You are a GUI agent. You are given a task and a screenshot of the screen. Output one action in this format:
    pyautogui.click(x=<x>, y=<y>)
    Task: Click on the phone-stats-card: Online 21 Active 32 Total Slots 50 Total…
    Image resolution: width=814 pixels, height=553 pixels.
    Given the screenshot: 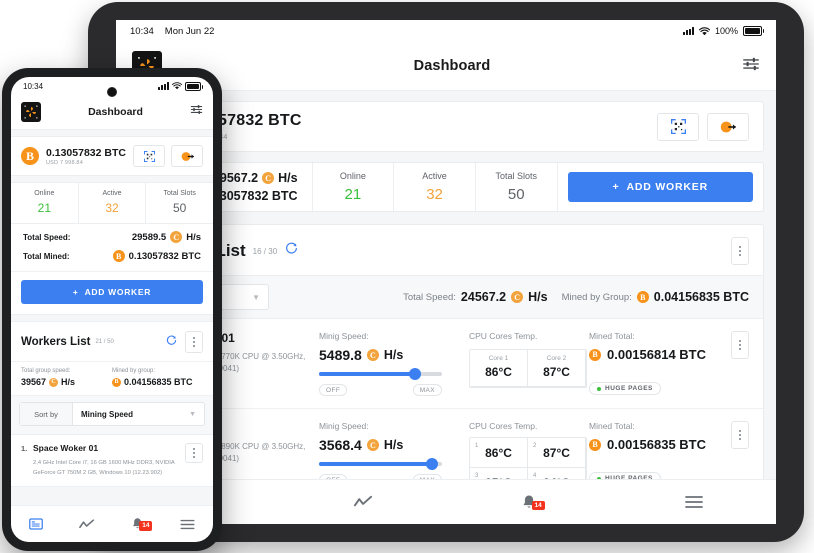 What is the action you would take?
    pyautogui.click(x=112, y=248)
    